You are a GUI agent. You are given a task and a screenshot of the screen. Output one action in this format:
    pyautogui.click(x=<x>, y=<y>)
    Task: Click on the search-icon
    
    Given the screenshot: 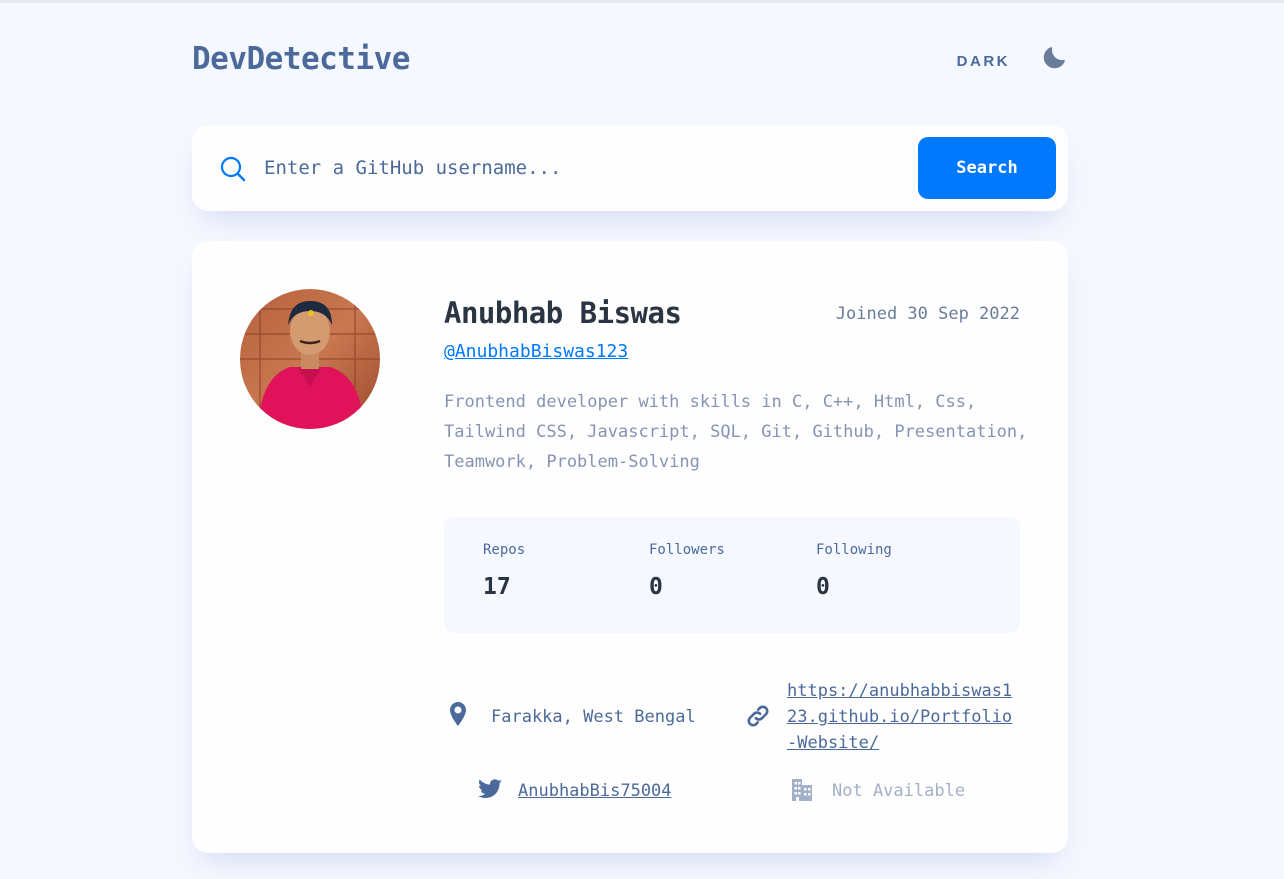 What is the action you would take?
    pyautogui.click(x=233, y=169)
    